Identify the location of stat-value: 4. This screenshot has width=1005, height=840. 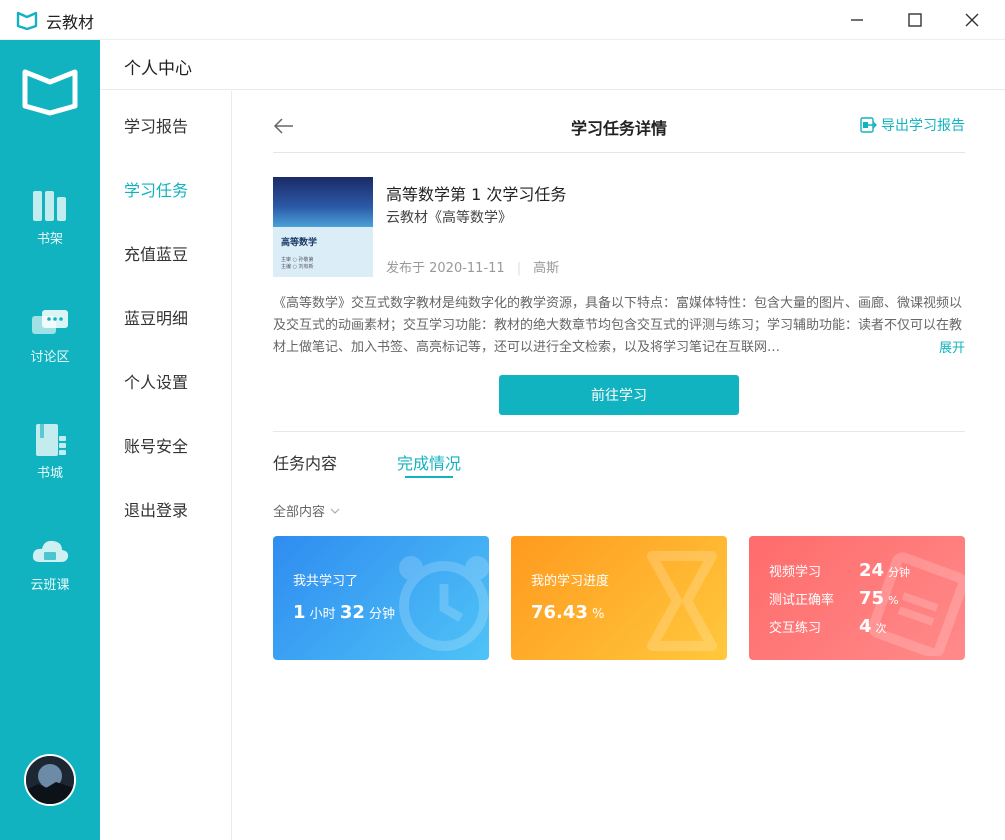
(865, 626).